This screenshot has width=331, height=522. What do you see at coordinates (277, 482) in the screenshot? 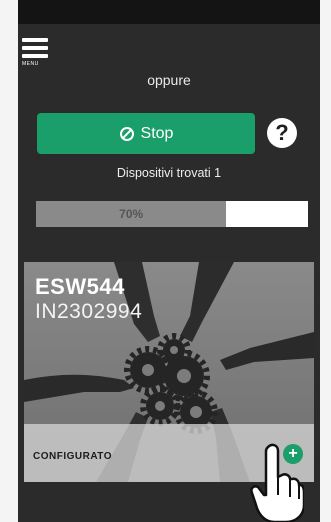
I see `hand-pointer-icon` at bounding box center [277, 482].